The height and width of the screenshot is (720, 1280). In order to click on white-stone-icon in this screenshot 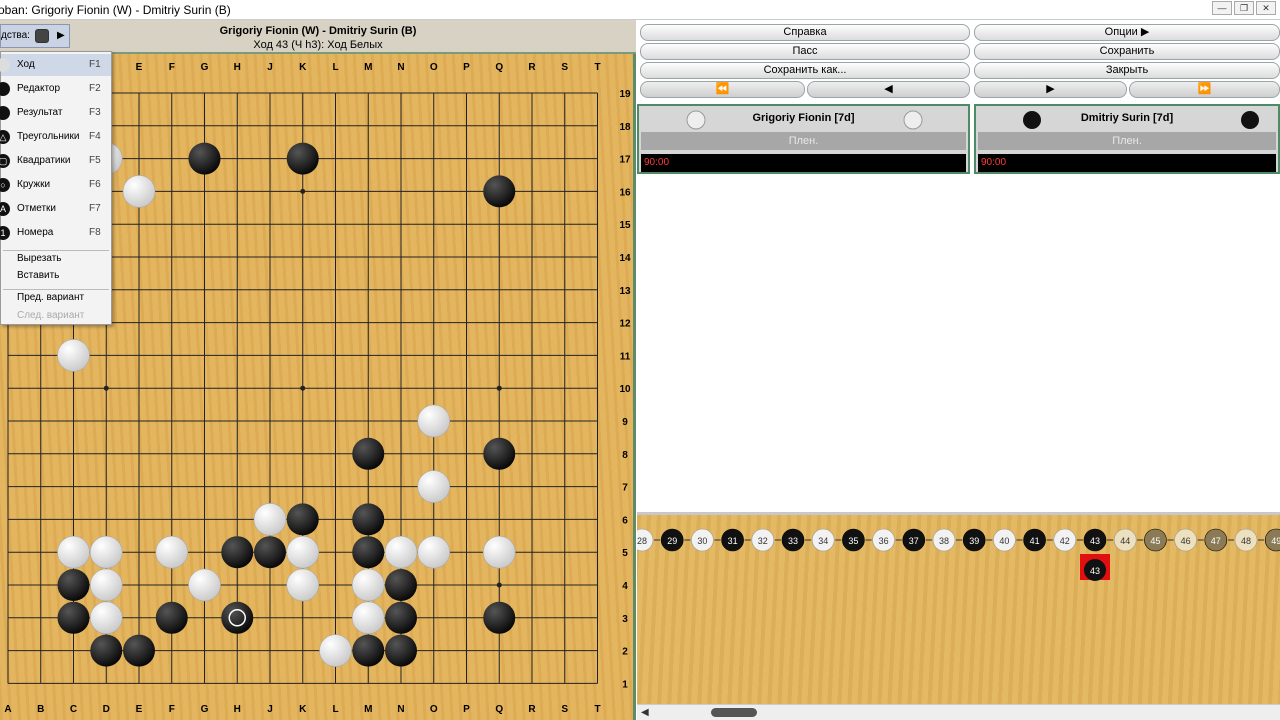, I will do `click(5, 65)`.